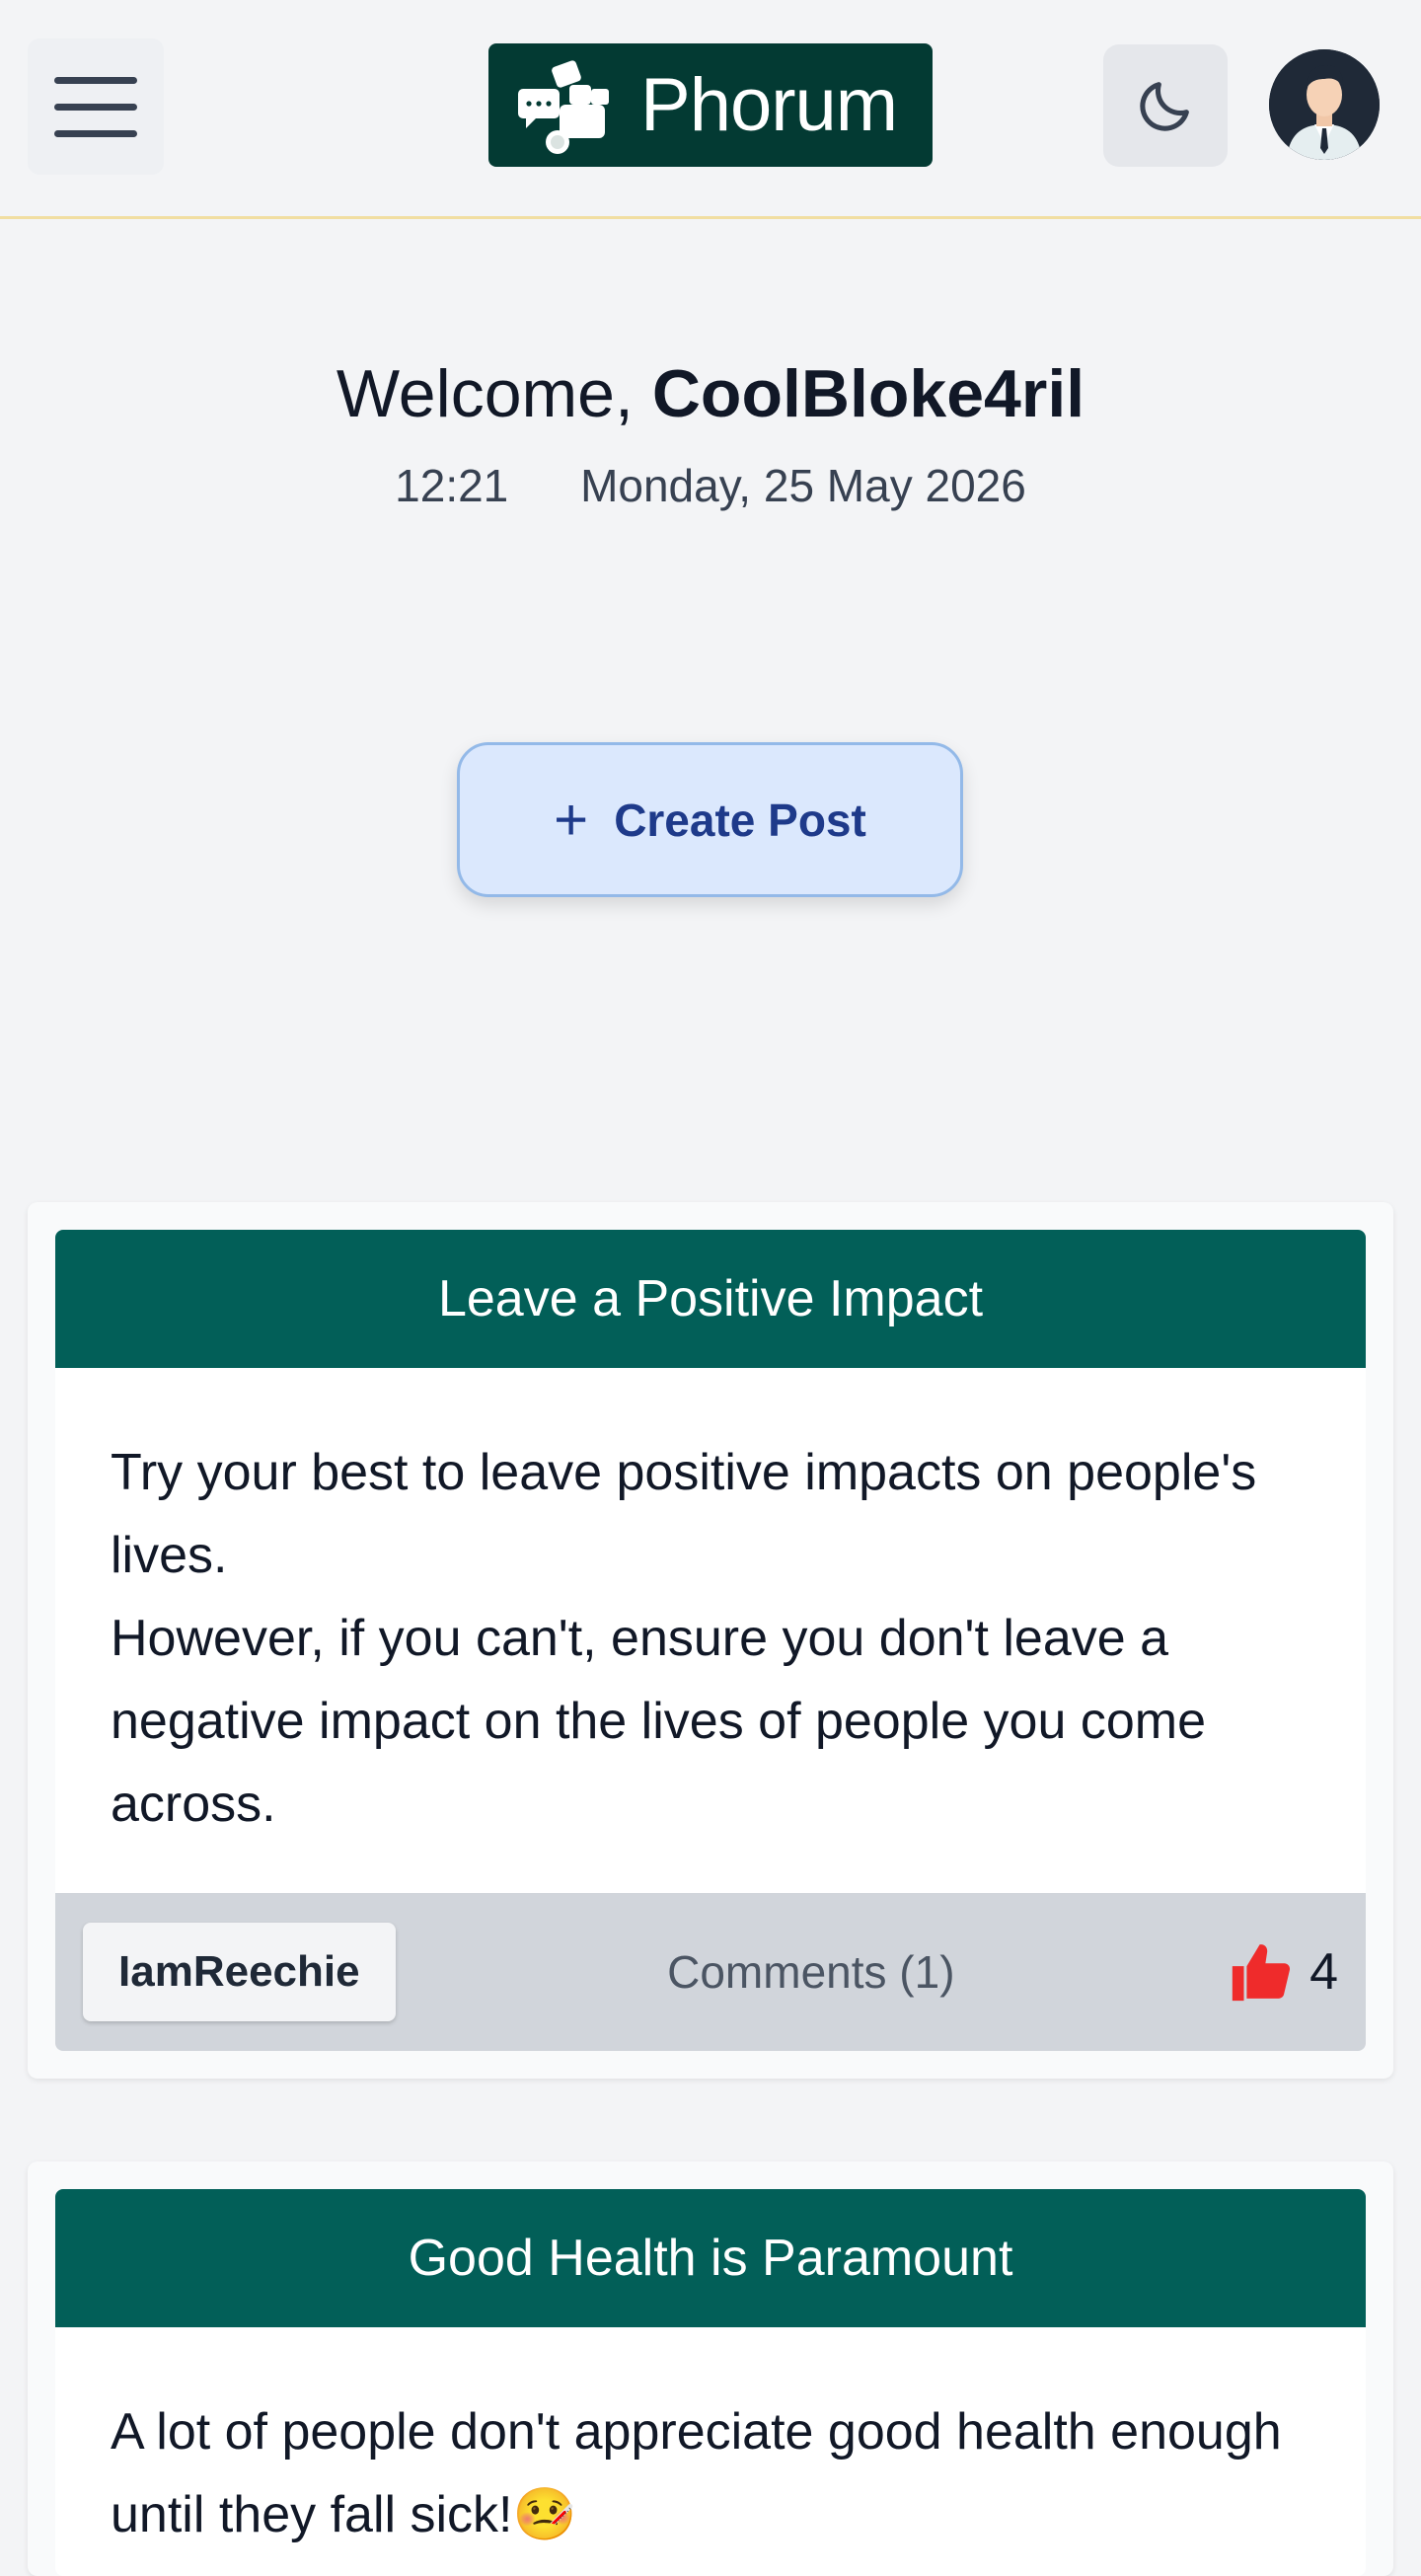  I want to click on top-header: Phorum, so click(710, 110).